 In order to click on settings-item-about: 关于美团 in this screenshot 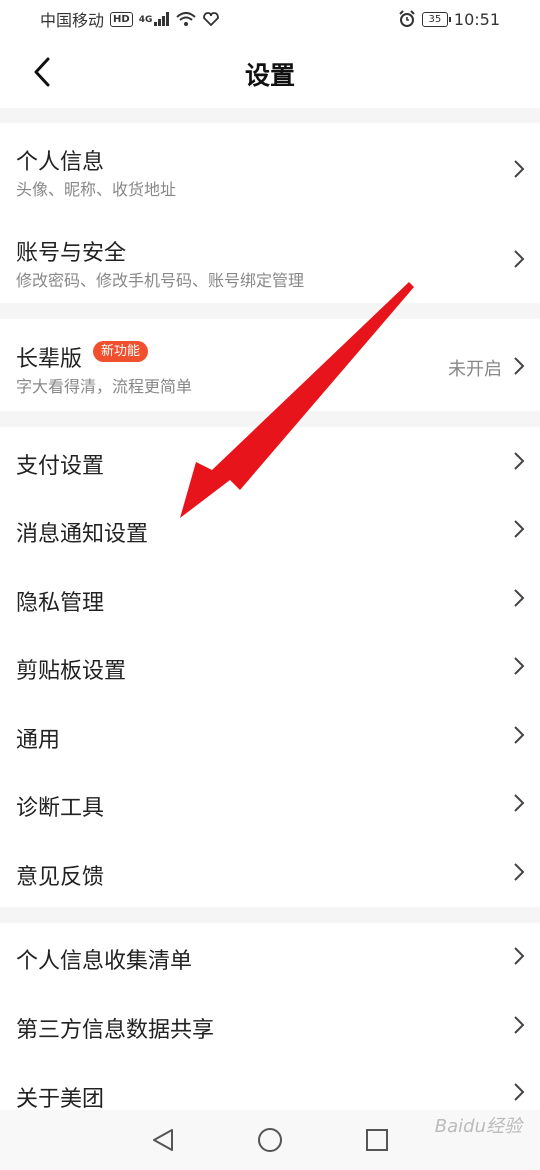, I will do `click(270, 1086)`.